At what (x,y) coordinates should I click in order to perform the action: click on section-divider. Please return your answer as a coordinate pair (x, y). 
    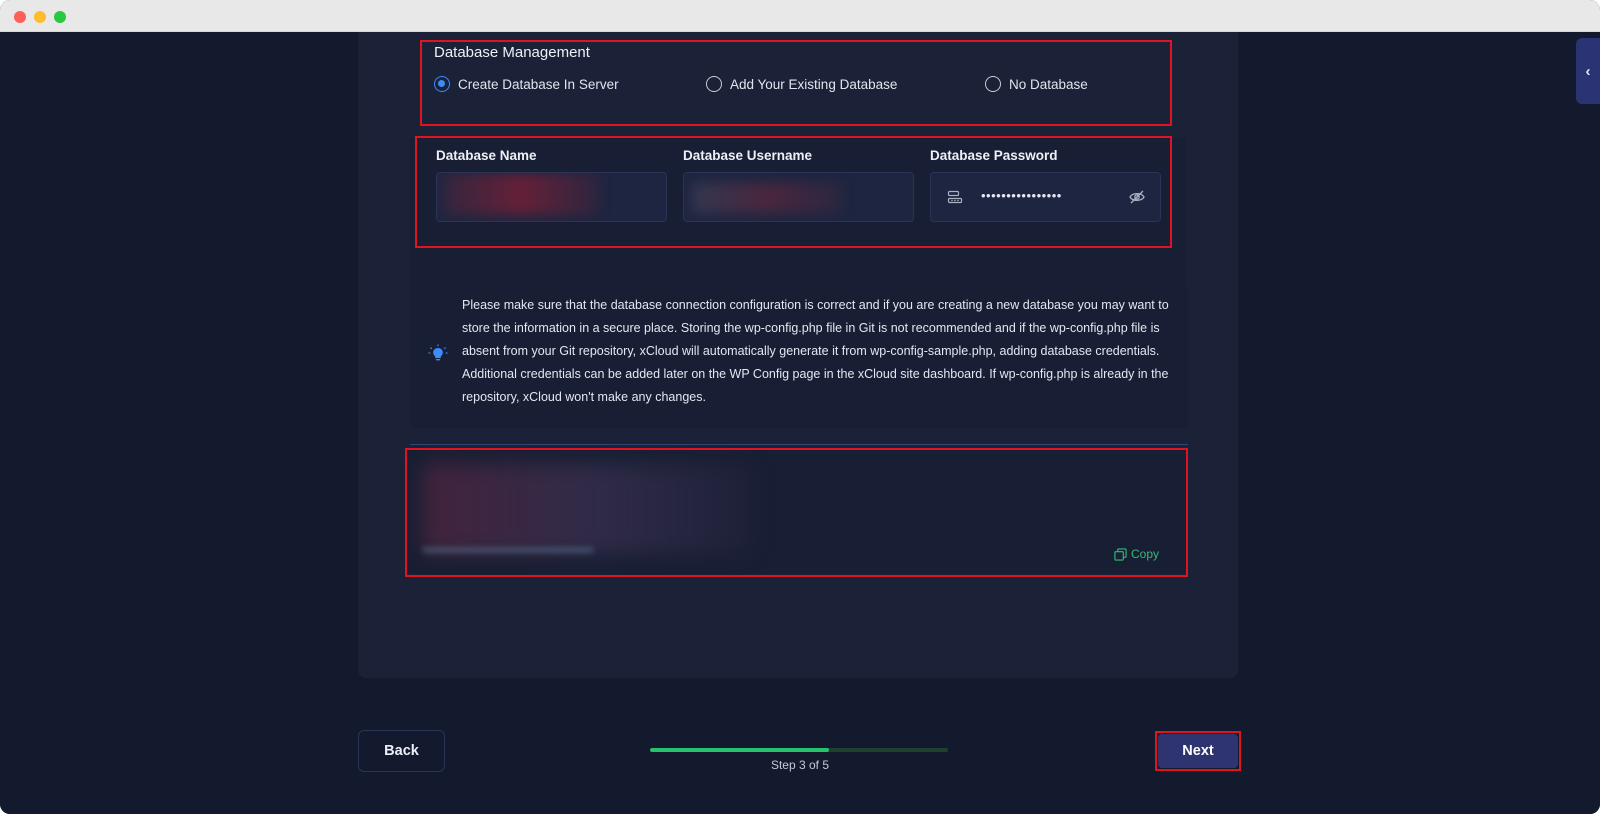
    Looking at the image, I should click on (799, 444).